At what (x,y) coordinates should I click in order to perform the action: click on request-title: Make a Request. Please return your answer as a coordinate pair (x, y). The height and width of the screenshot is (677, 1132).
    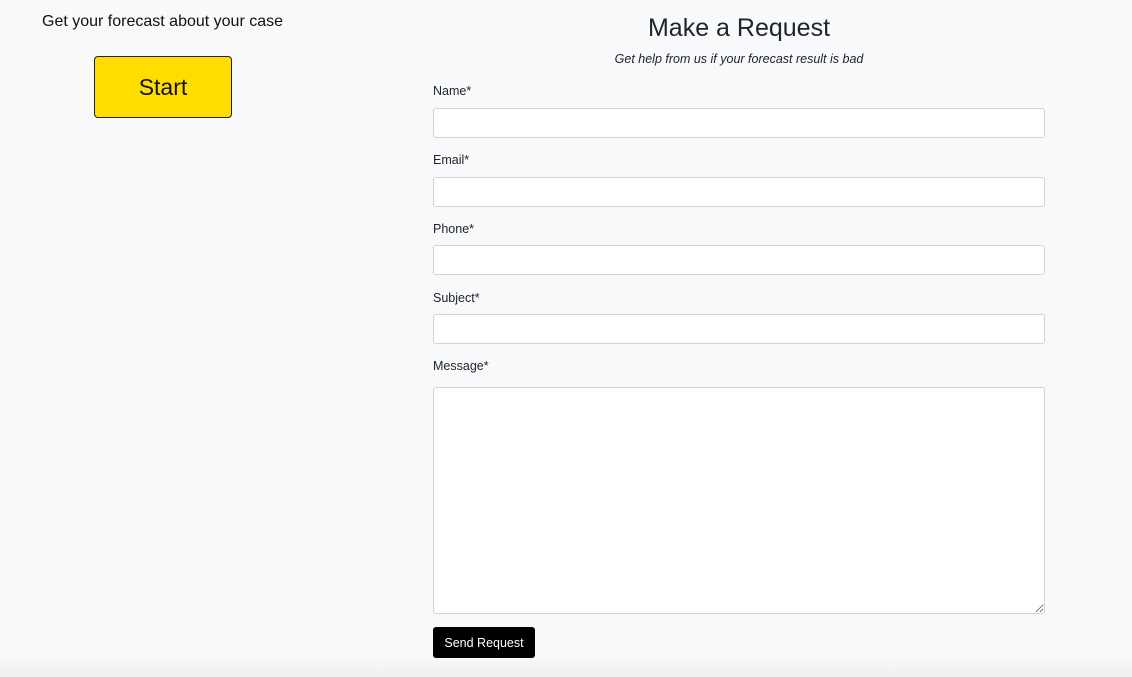
    Looking at the image, I should click on (739, 28).